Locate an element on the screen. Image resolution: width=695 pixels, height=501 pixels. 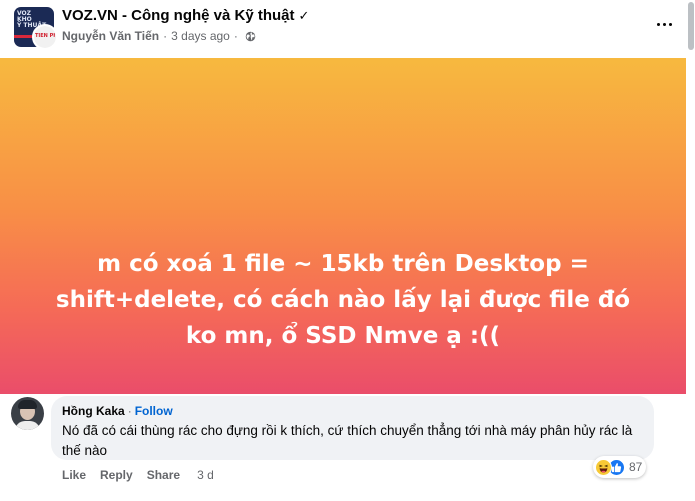
group-name-label: VOZ.VN - Công nghệ và Kỹ thuật is located at coordinates (178, 15).